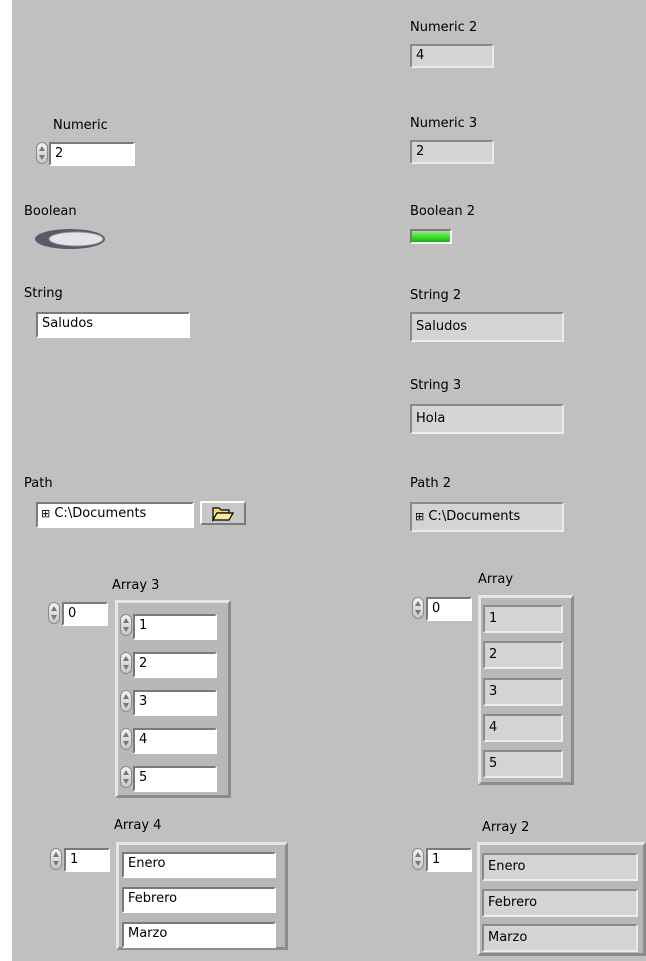 The width and height of the screenshot is (646, 961). I want to click on array-element: 5, so click(523, 764).